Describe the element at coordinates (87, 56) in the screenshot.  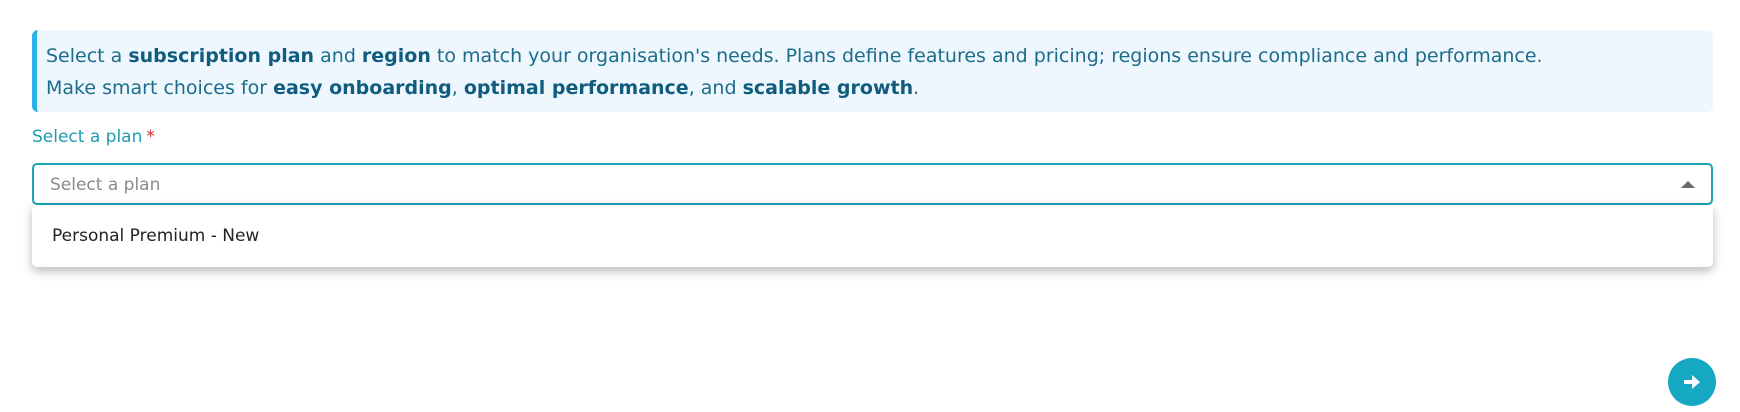
I see `banner-text: Select a` at that location.